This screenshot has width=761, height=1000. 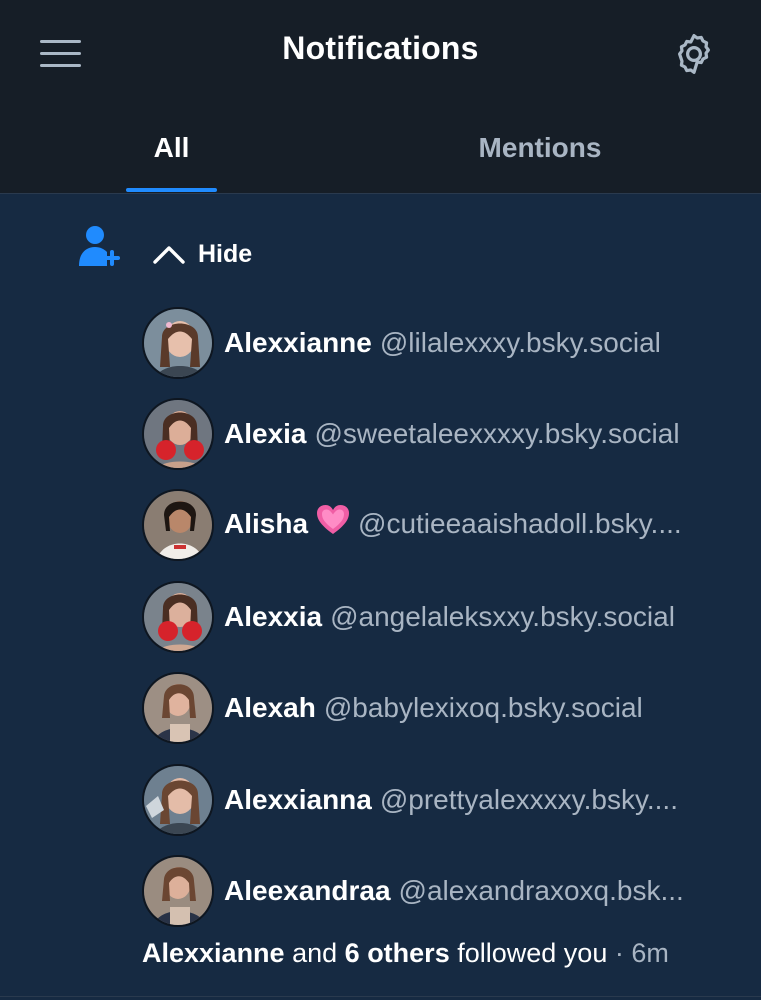 I want to click on follower-name: Alexxianna, so click(x=298, y=799).